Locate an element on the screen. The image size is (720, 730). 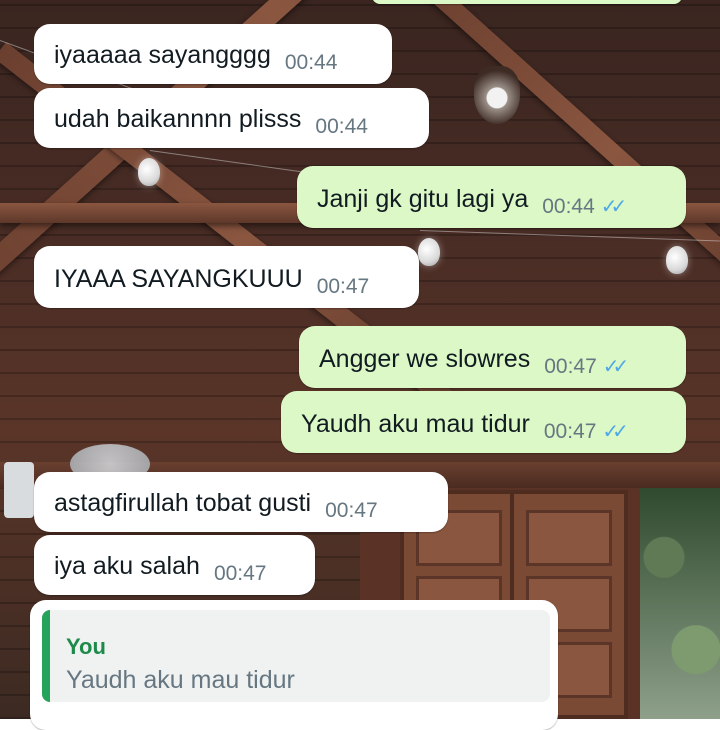
message-text: udah baikannnn plisss is located at coordinates (178, 119).